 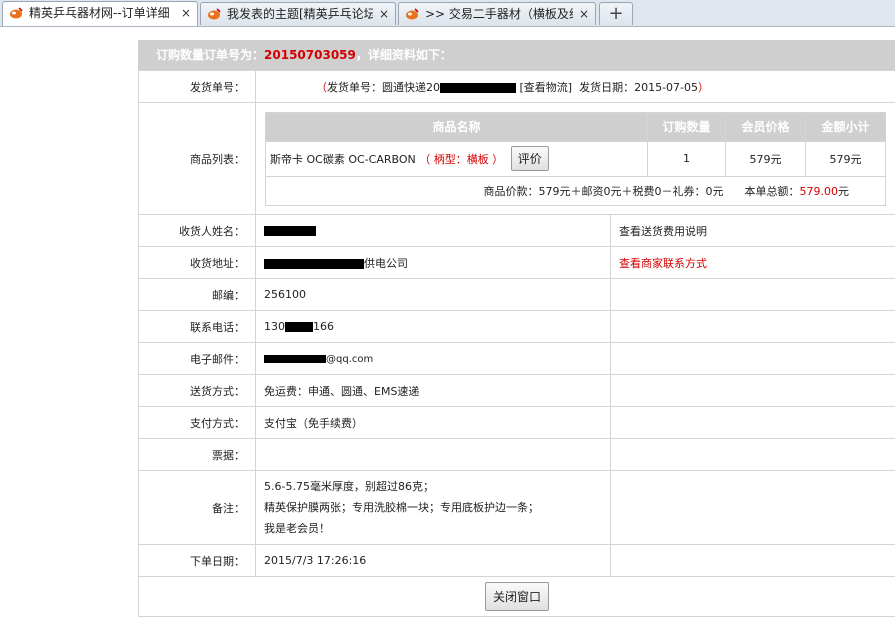 What do you see at coordinates (197, 294) in the screenshot?
I see `zip-label: 邮编：` at bounding box center [197, 294].